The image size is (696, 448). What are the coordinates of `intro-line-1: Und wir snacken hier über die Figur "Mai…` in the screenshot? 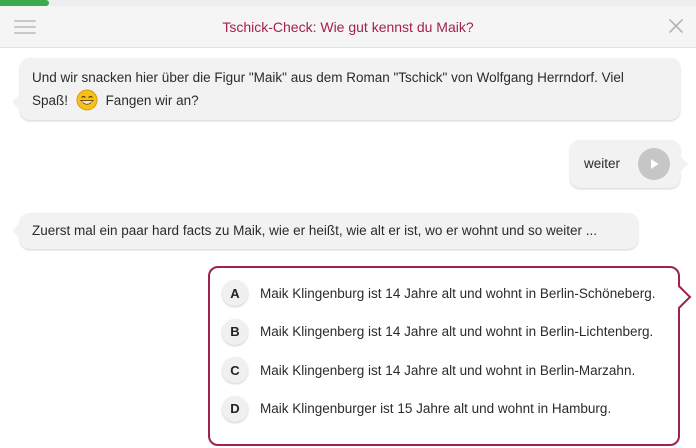 It's located at (328, 77).